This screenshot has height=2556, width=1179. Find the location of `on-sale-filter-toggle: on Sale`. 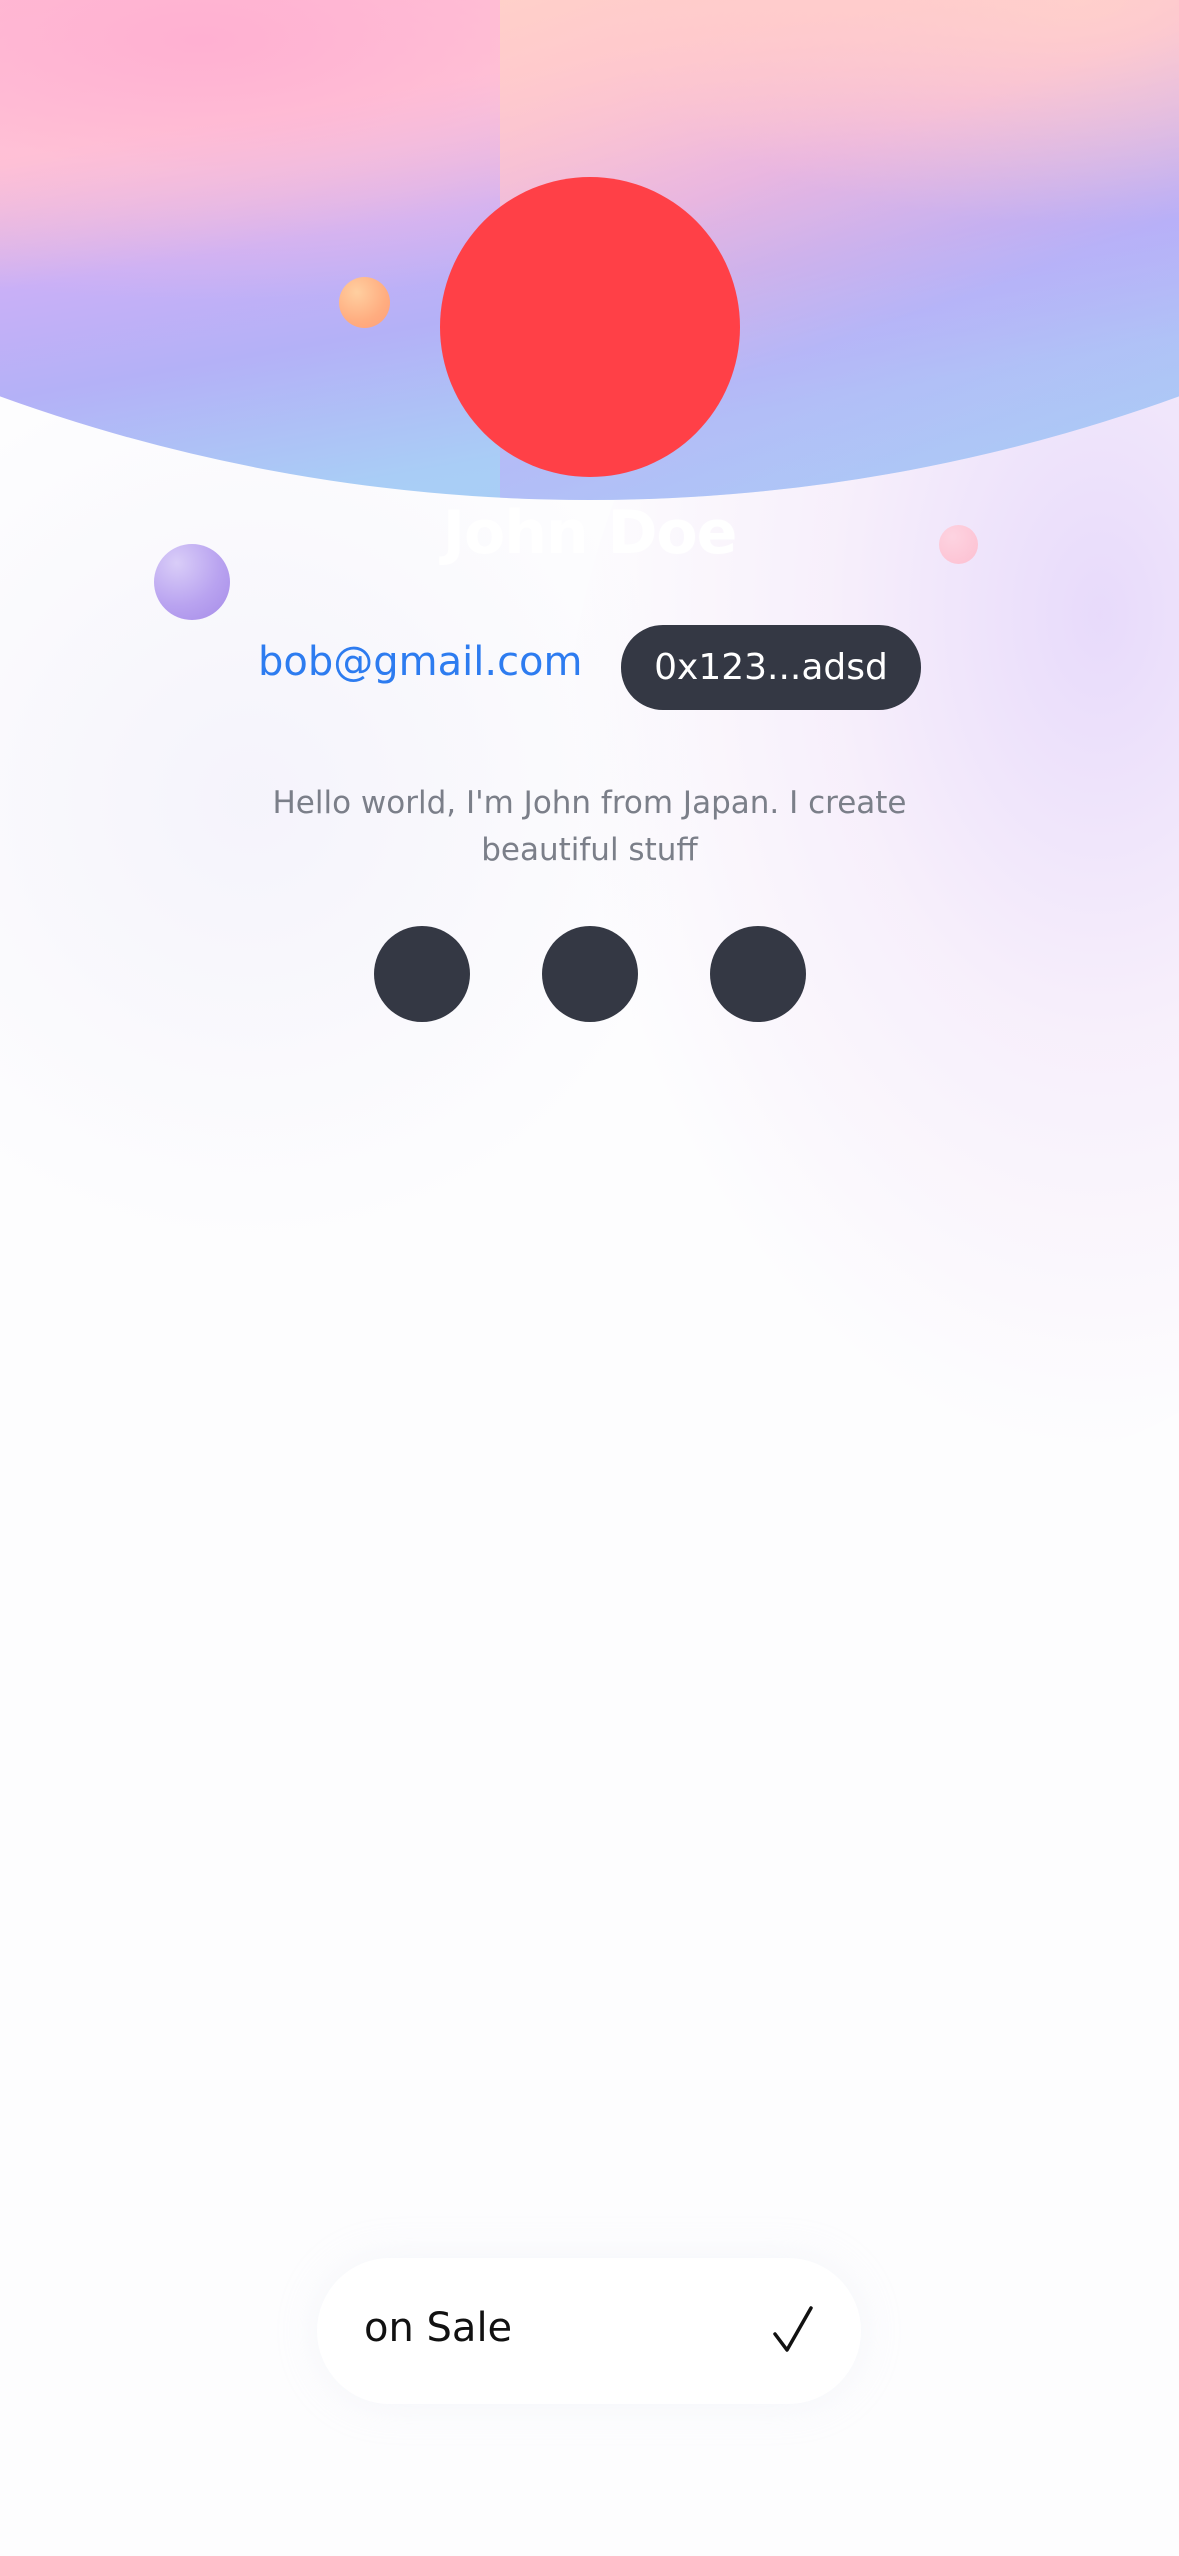

on-sale-filter-toggle: on Sale is located at coordinates (589, 2331).